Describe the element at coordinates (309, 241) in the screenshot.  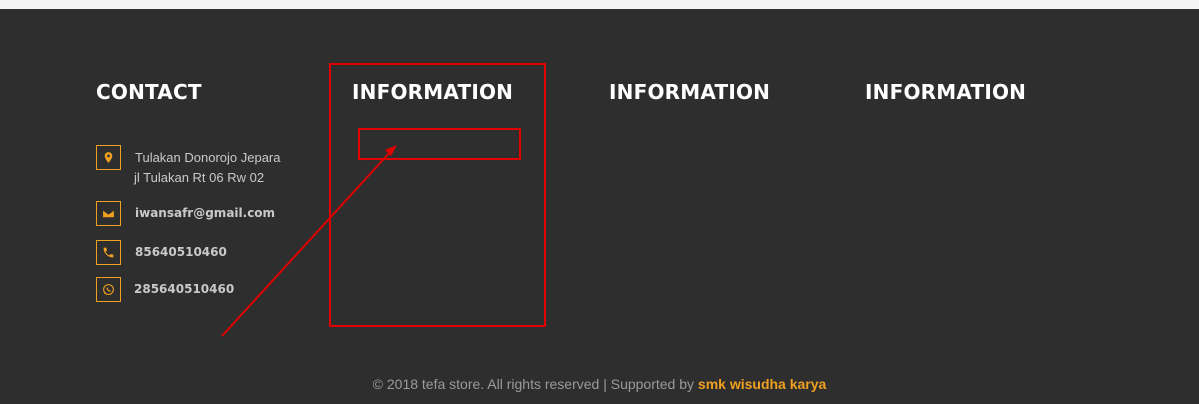
I see `annotation-arrow` at that location.